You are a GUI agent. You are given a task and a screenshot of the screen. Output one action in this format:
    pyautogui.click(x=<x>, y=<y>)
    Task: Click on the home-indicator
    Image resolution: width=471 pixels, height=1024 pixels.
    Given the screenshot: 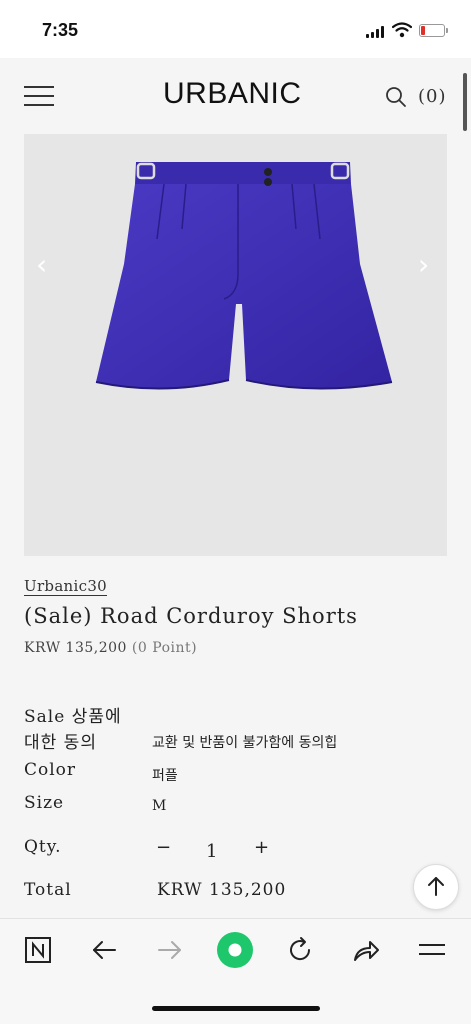 What is the action you would take?
    pyautogui.click(x=236, y=1008)
    